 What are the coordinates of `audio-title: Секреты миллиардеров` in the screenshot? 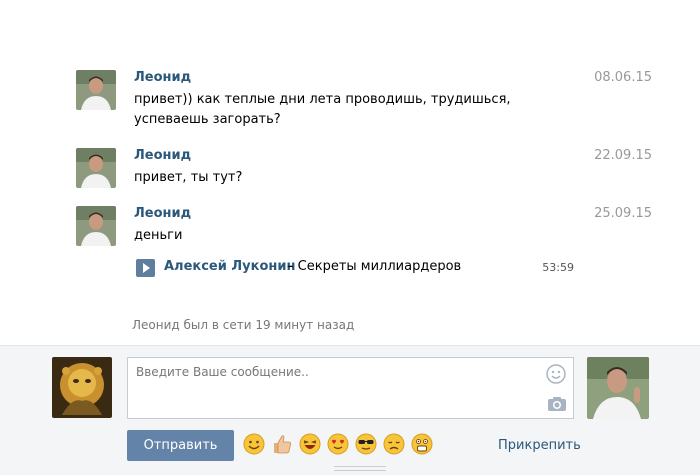 It's located at (379, 266).